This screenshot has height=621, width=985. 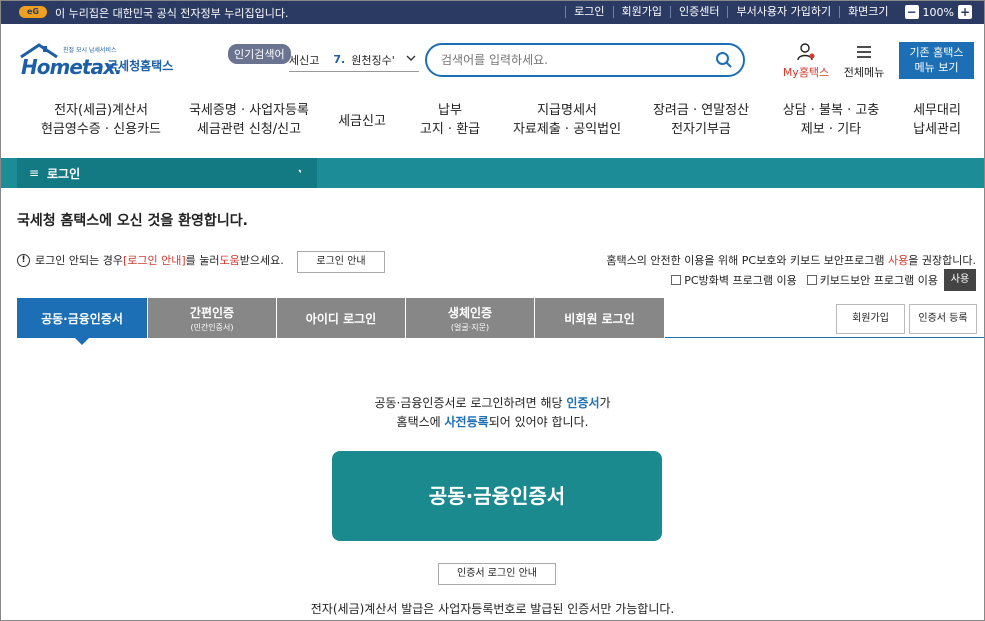 What do you see at coordinates (831, 129) in the screenshot?
I see `nav-label-line2: 제보 · 기타` at bounding box center [831, 129].